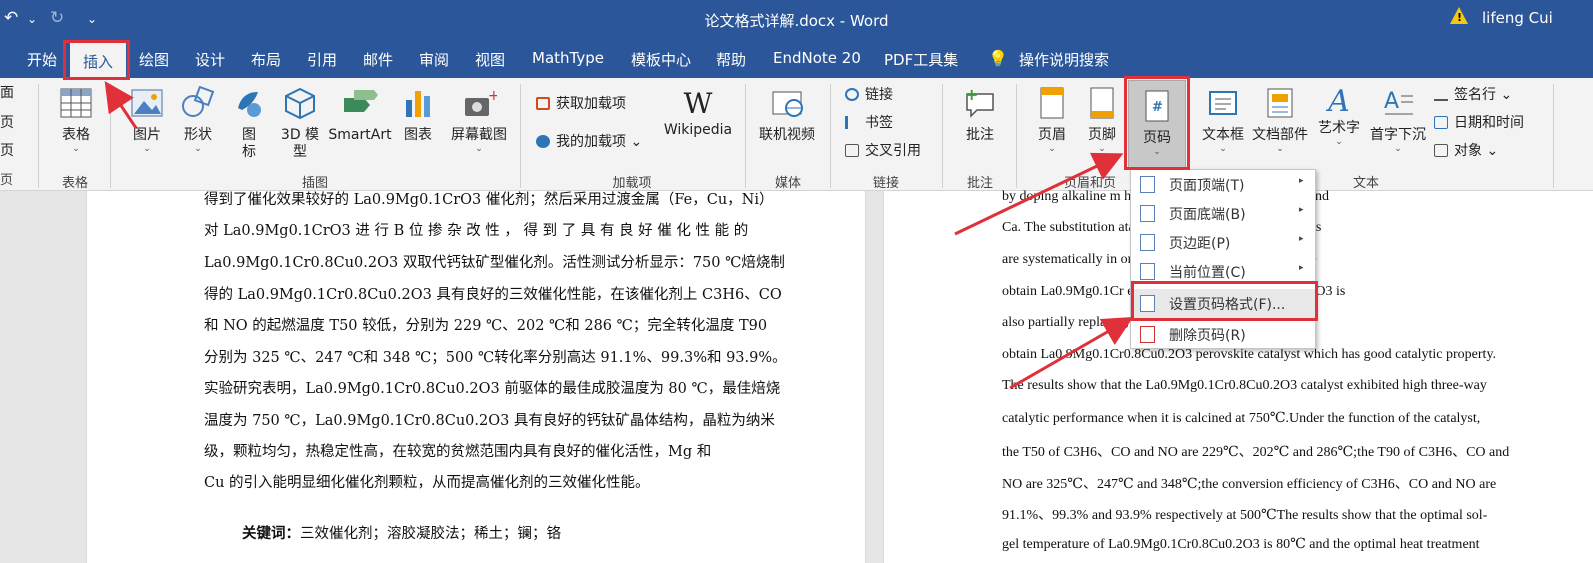 Image resolution: width=1593 pixels, height=563 pixels. What do you see at coordinates (998, 58) in the screenshot?
I see `lightbulb-icon: 💡` at bounding box center [998, 58].